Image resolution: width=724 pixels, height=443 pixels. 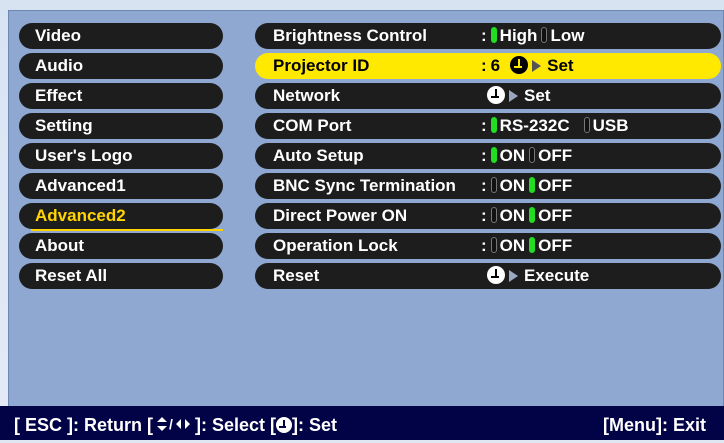 I want to click on row-value: :6 Set, so click(x=527, y=66).